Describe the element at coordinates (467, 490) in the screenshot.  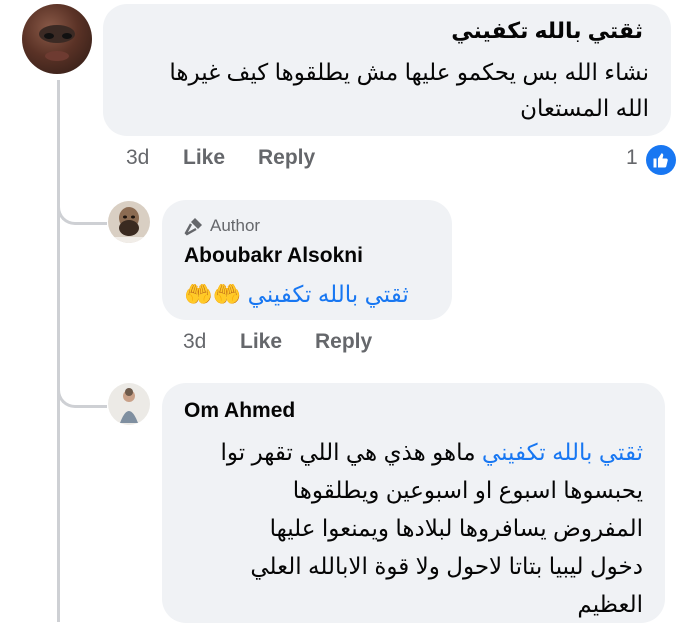
I see `reply-text-line: يحبسوها اسبوع او اسبوعين ويطلقوها` at that location.